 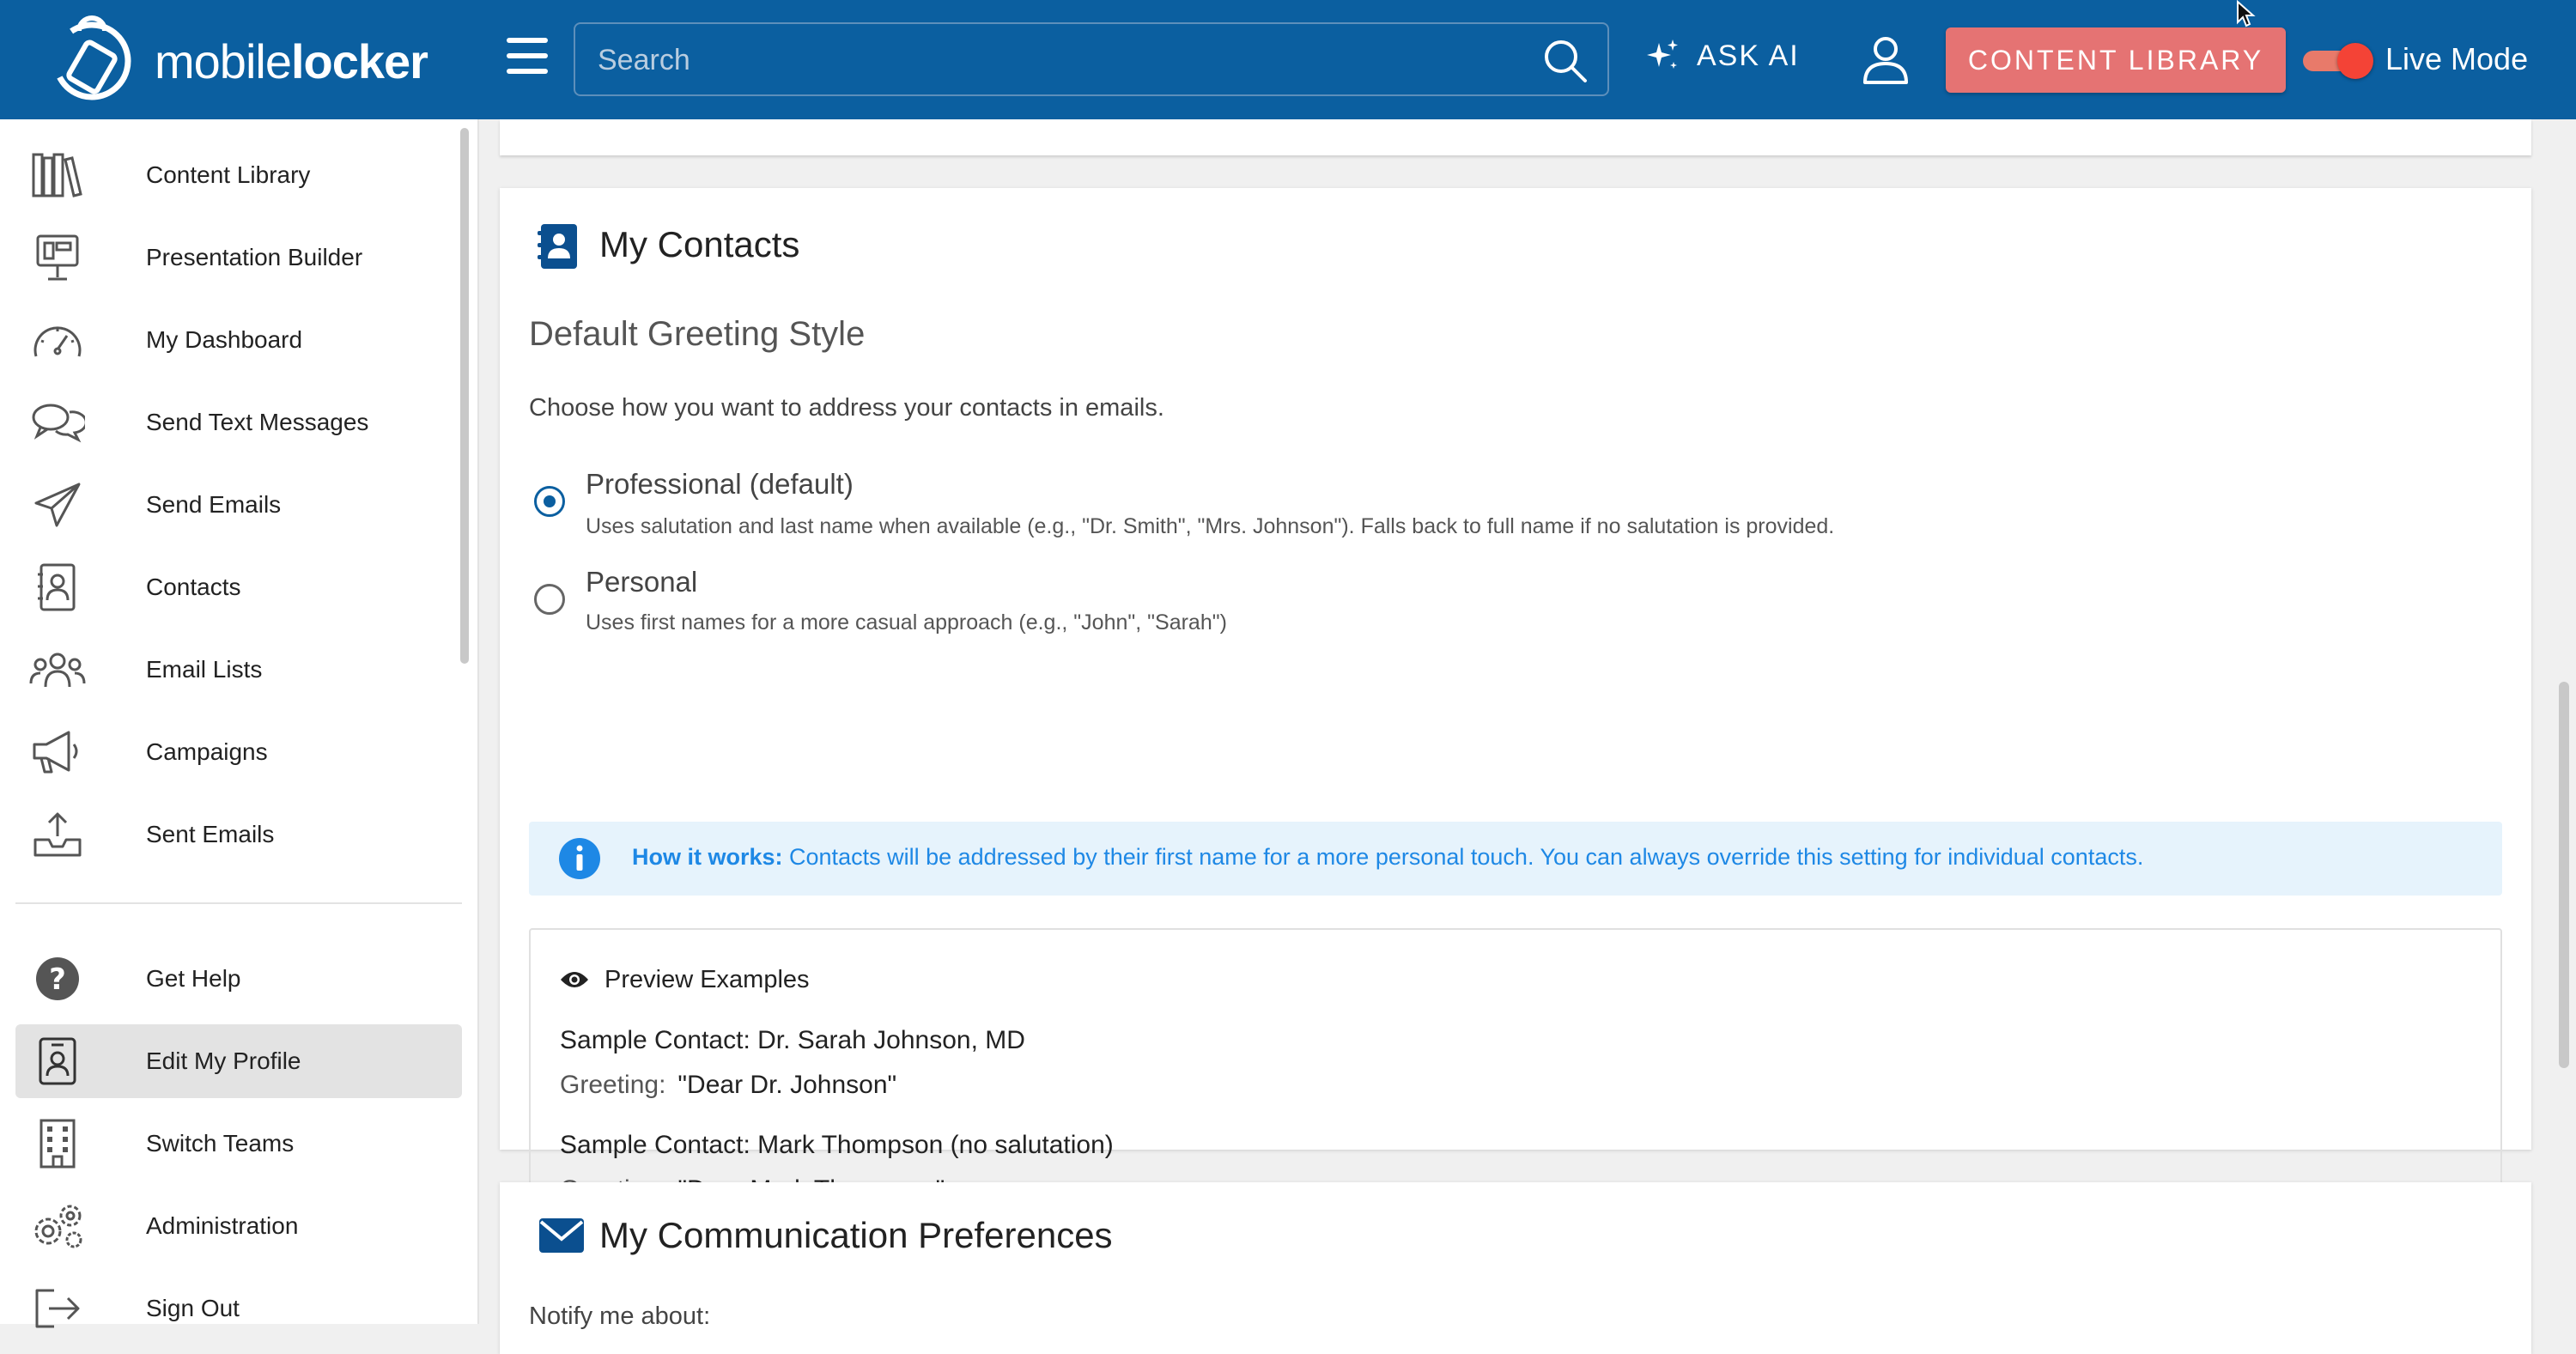 I want to click on sidebar-item-label: Send Emails, so click(x=214, y=505).